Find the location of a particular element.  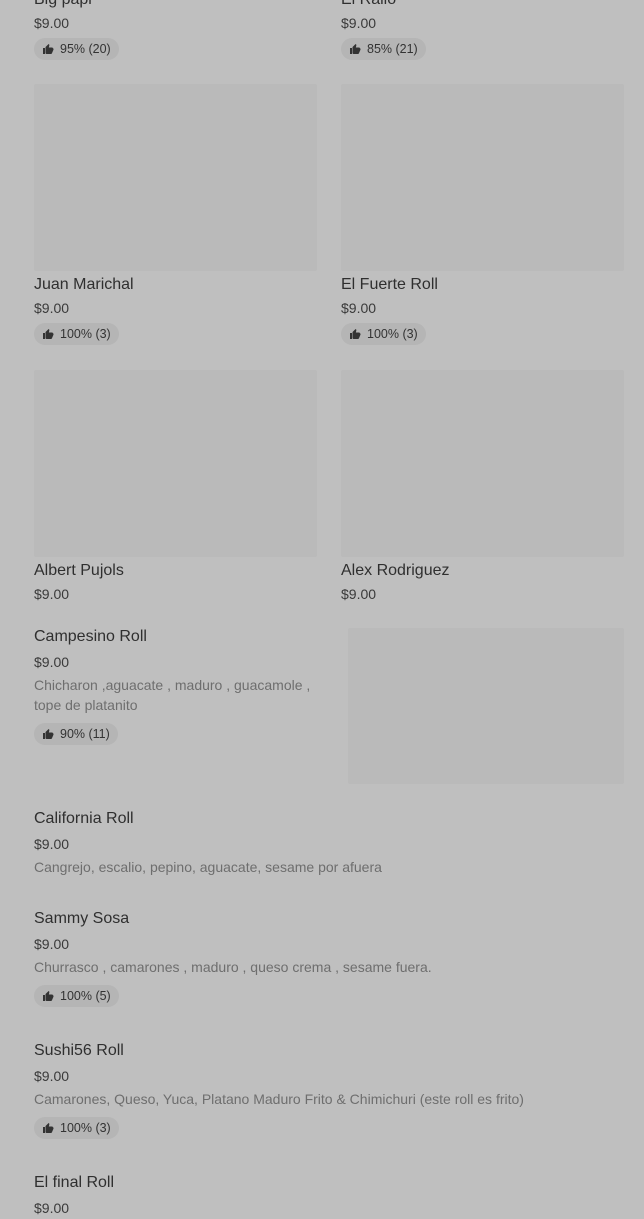

menu-item-card: El Rallo $9.00 85% (21) is located at coordinates (482, 30).